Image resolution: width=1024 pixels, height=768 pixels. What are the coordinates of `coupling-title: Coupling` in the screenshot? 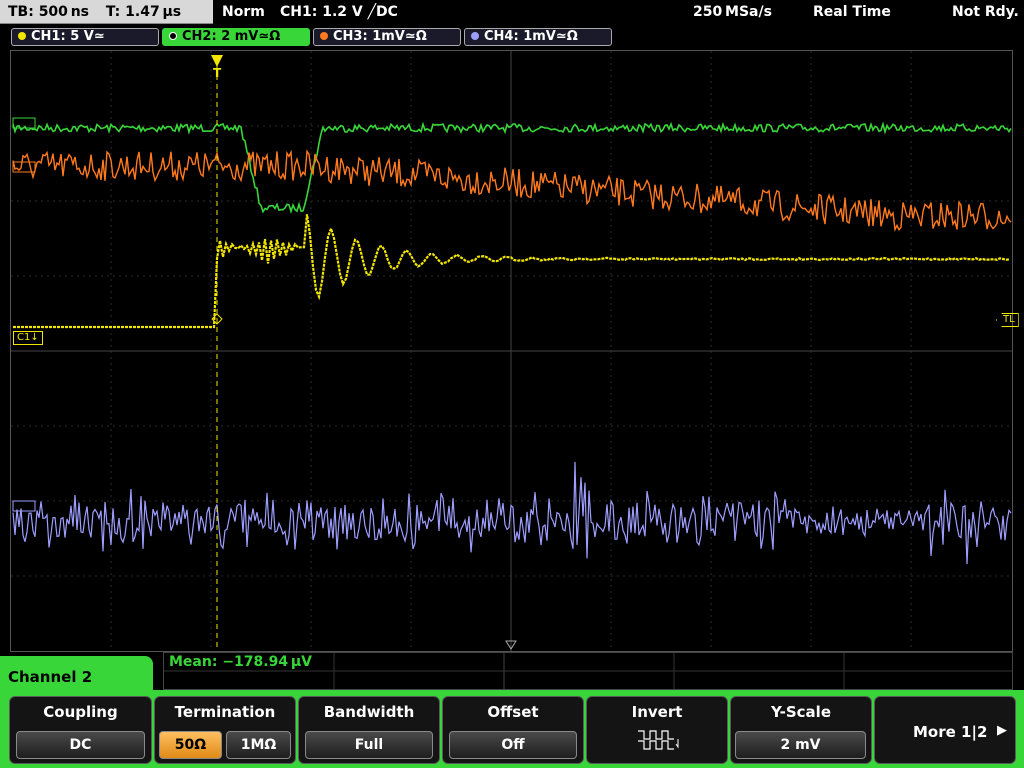 It's located at (80, 712).